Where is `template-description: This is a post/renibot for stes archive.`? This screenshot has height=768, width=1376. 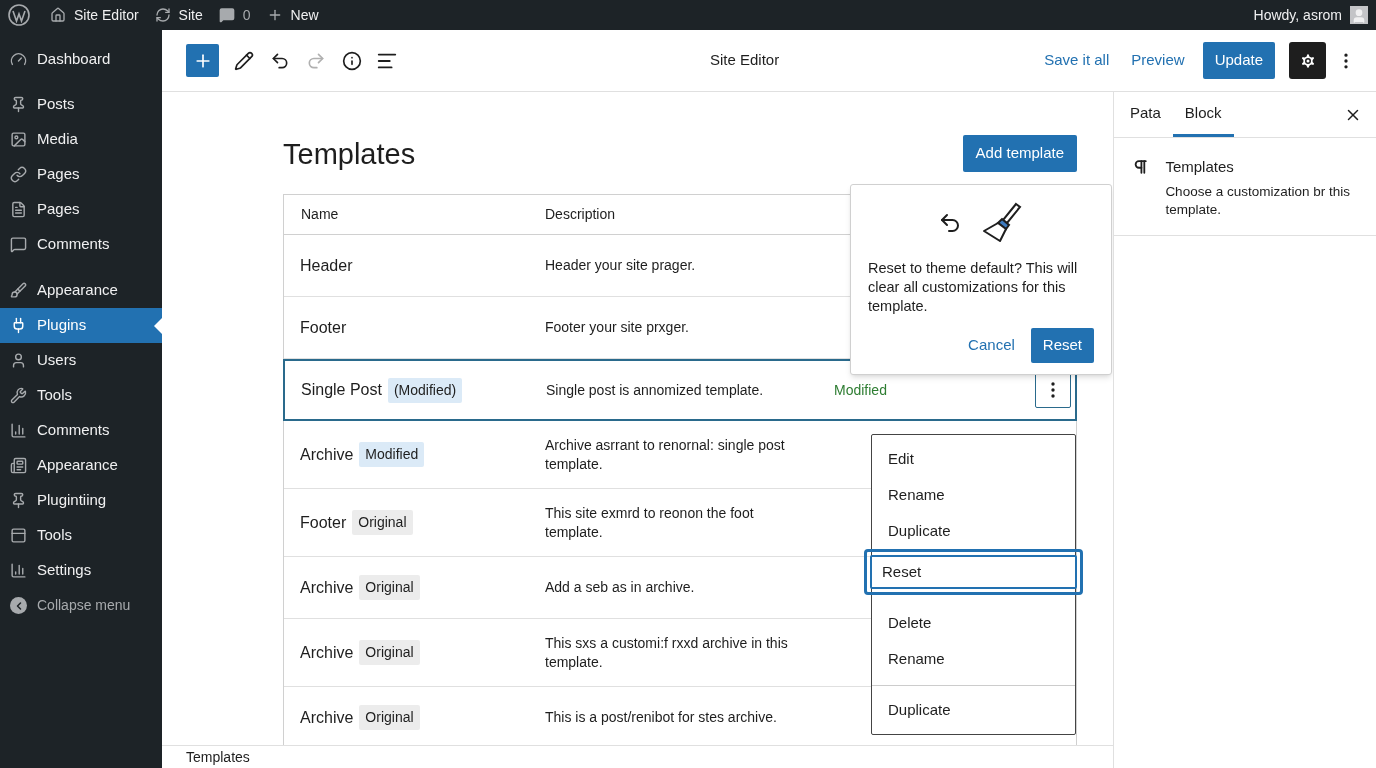
template-description: This is a post/renibot for stes archive. is located at coordinates (661, 717).